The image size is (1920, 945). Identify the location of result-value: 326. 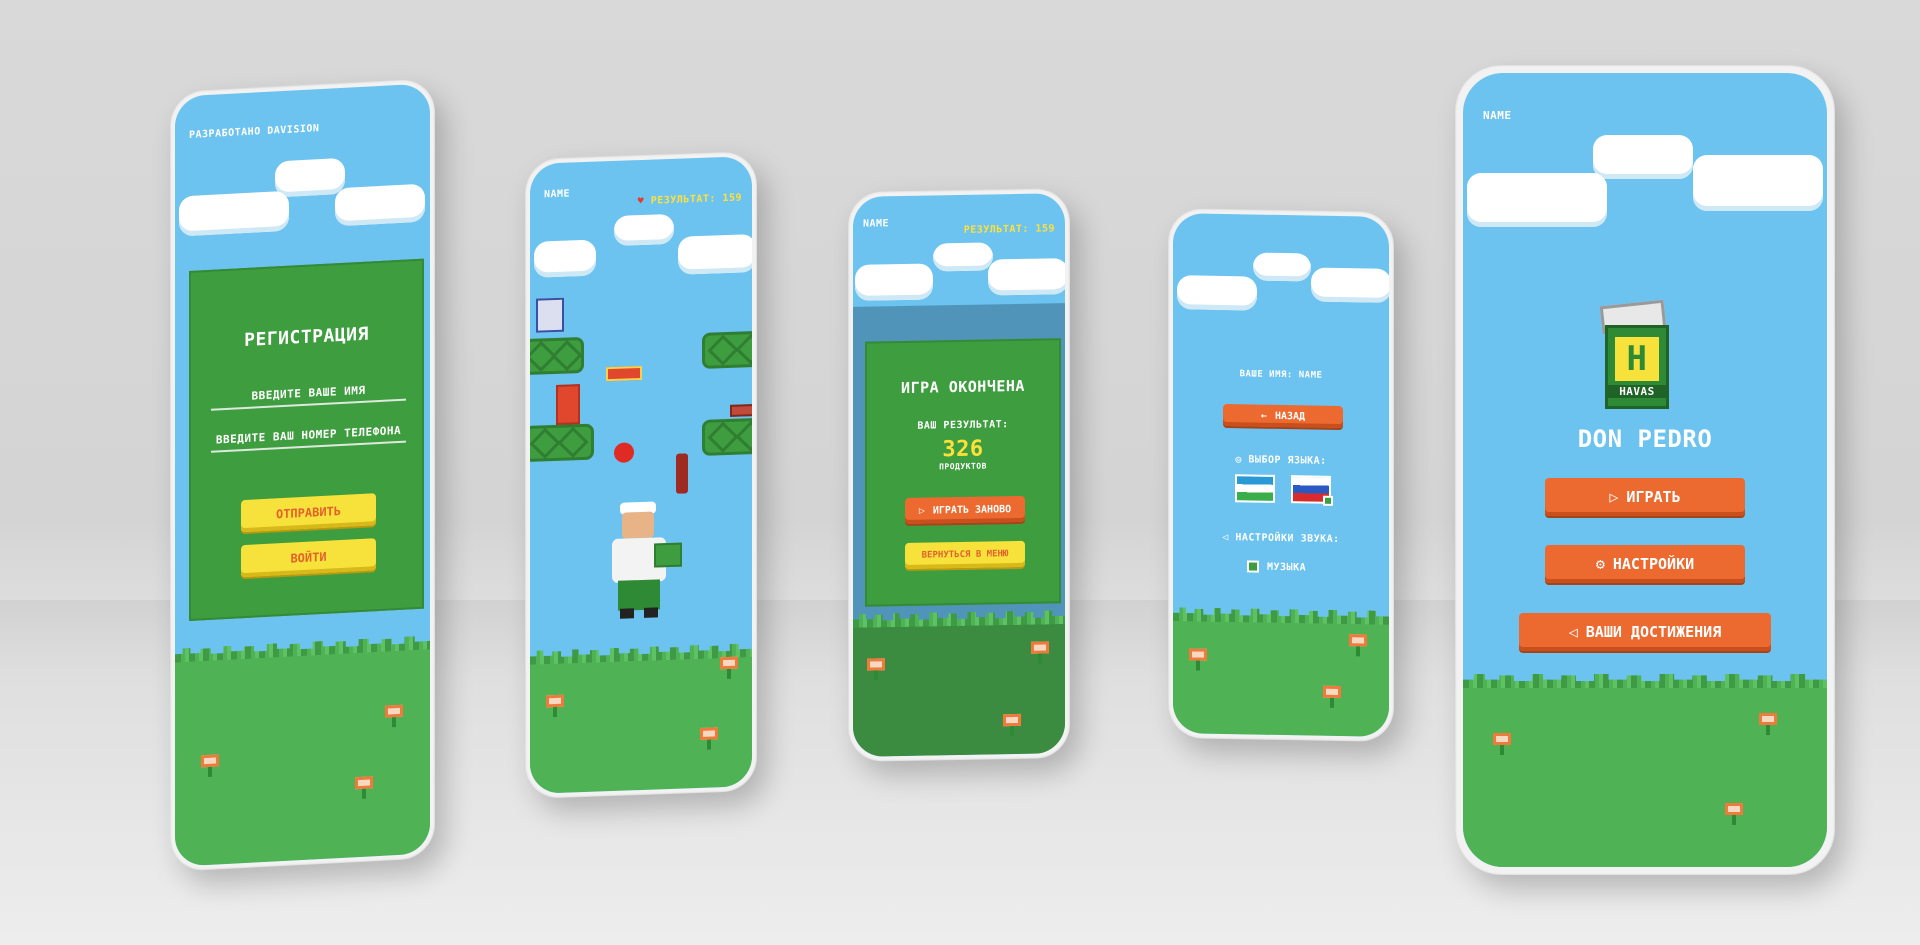
(963, 449).